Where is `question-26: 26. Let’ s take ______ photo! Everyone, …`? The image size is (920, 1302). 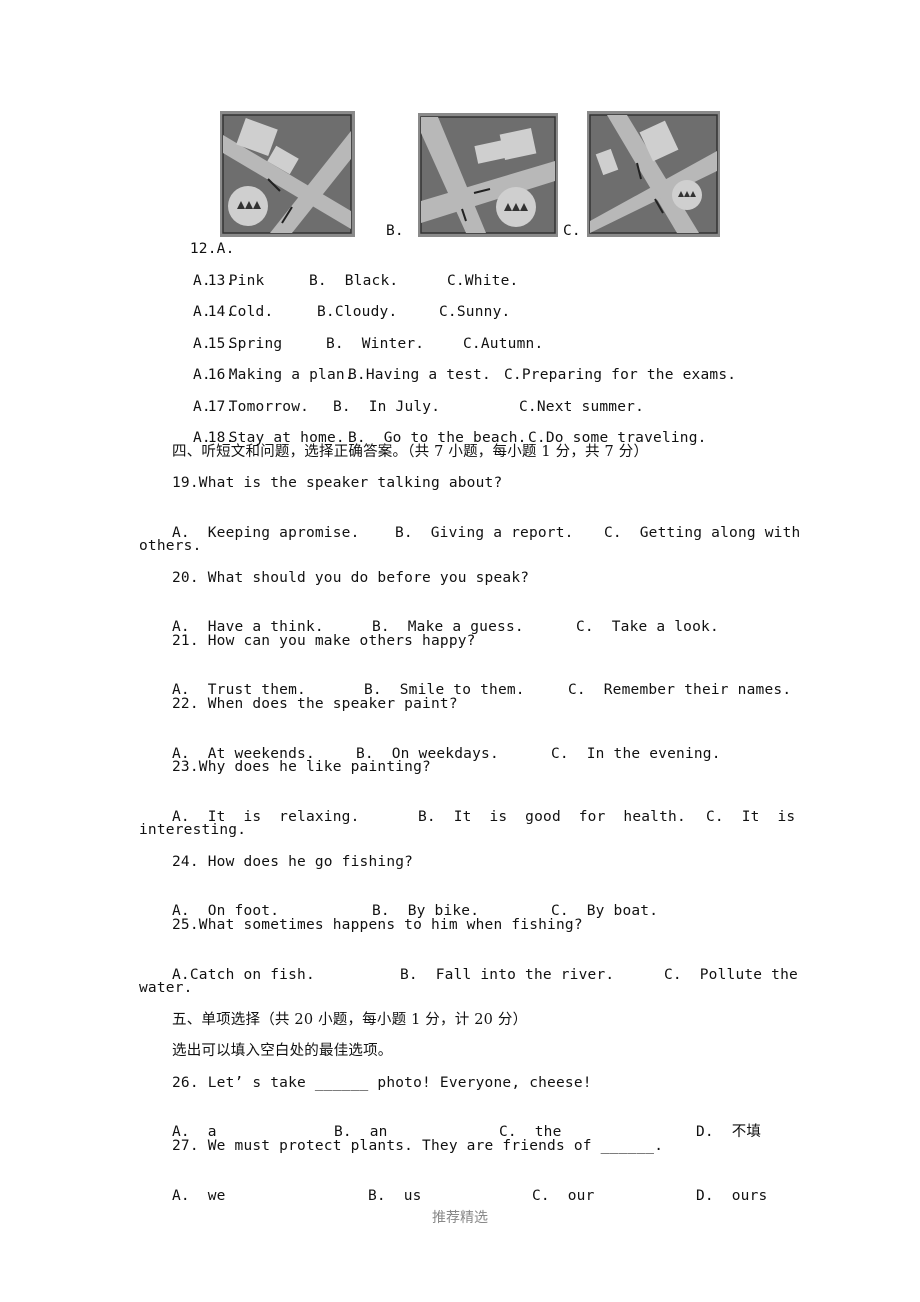 question-26: 26. Let’ s take ______ photo! Everyone, … is located at coordinates (382, 1083).